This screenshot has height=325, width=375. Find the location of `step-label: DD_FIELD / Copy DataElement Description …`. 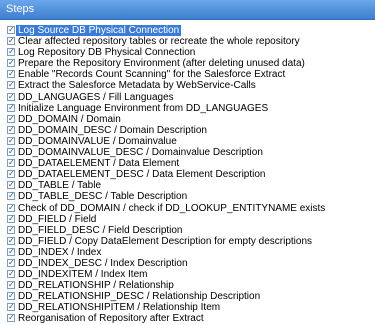

step-label: DD_FIELD / Copy DataElement Description … is located at coordinates (165, 241).